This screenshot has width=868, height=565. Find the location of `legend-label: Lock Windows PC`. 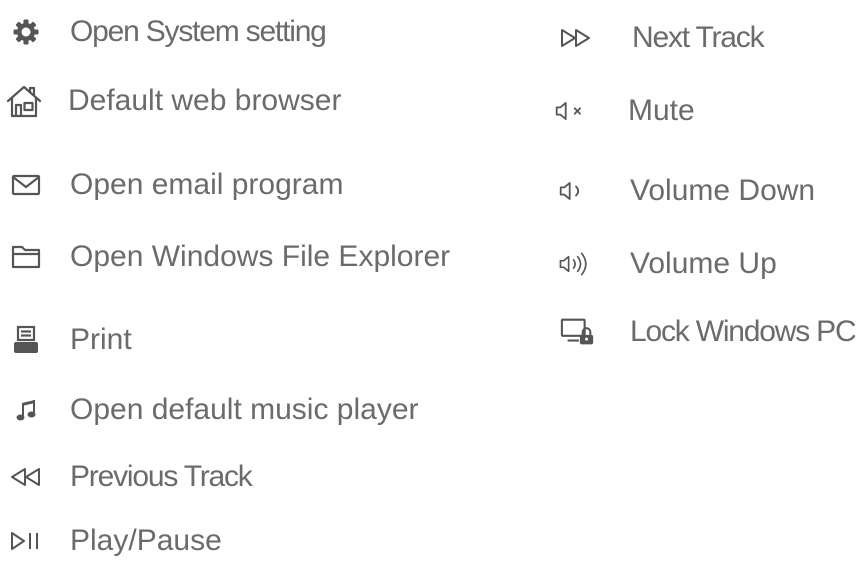

legend-label: Lock Windows PC is located at coordinates (743, 331).